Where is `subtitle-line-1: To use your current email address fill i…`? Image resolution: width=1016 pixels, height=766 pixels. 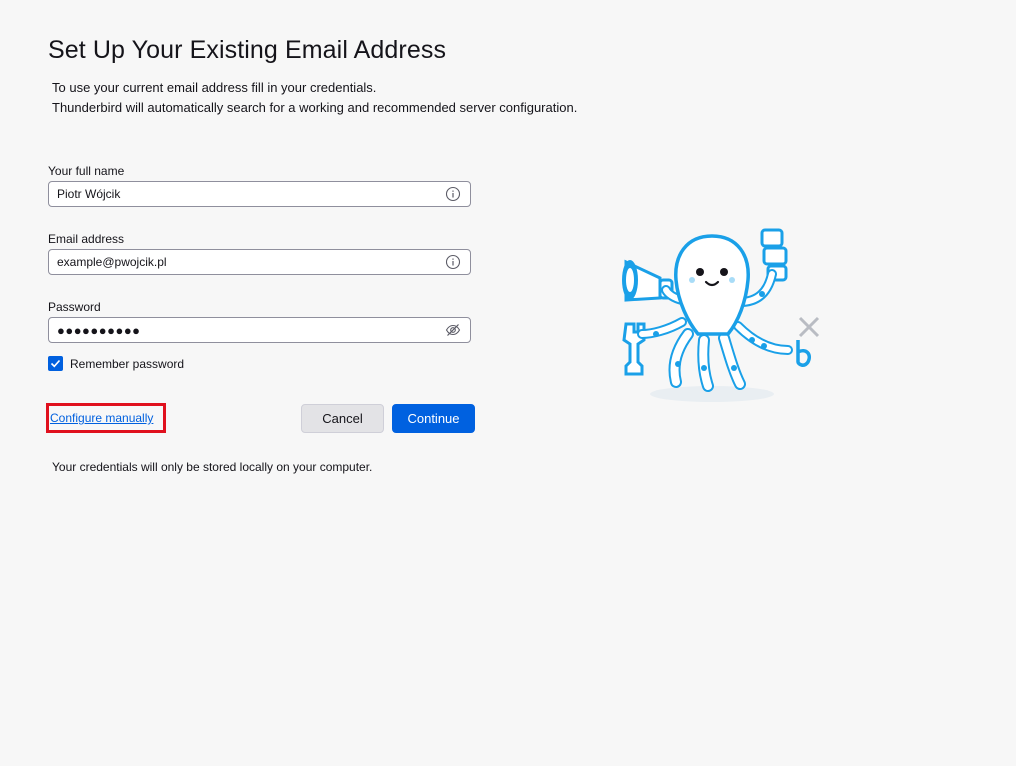
subtitle-line-1: To use your current email address fill i… is located at coordinates (214, 87).